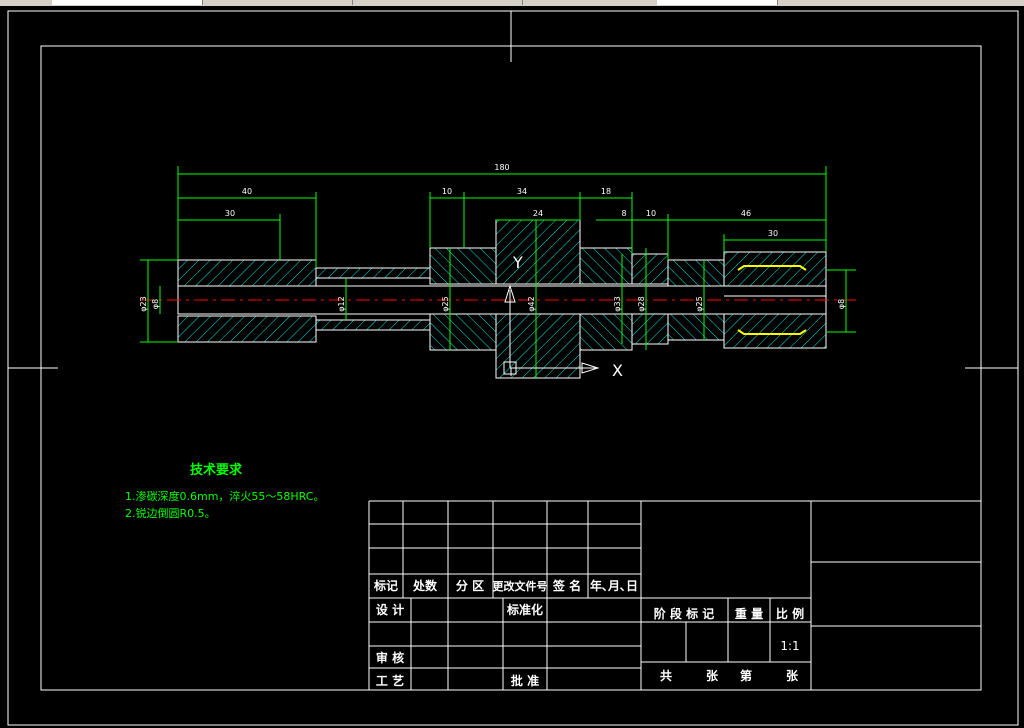  I want to click on dim-phi8b: φ8, so click(841, 304).